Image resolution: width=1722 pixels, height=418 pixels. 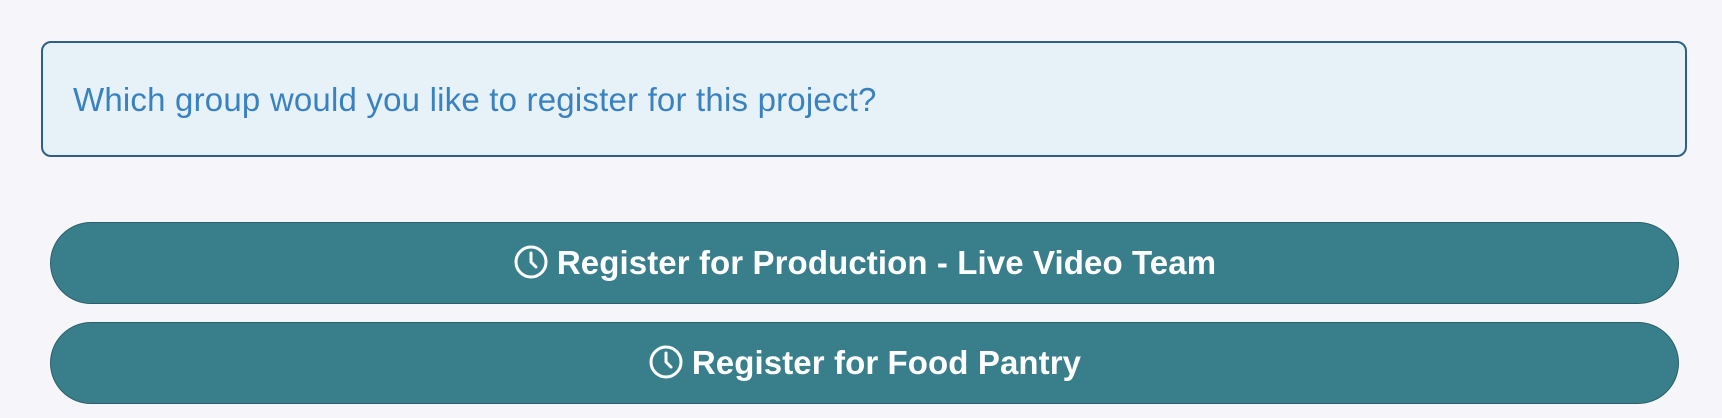 I want to click on button-label: Register for Food Pantry, so click(x=886, y=362).